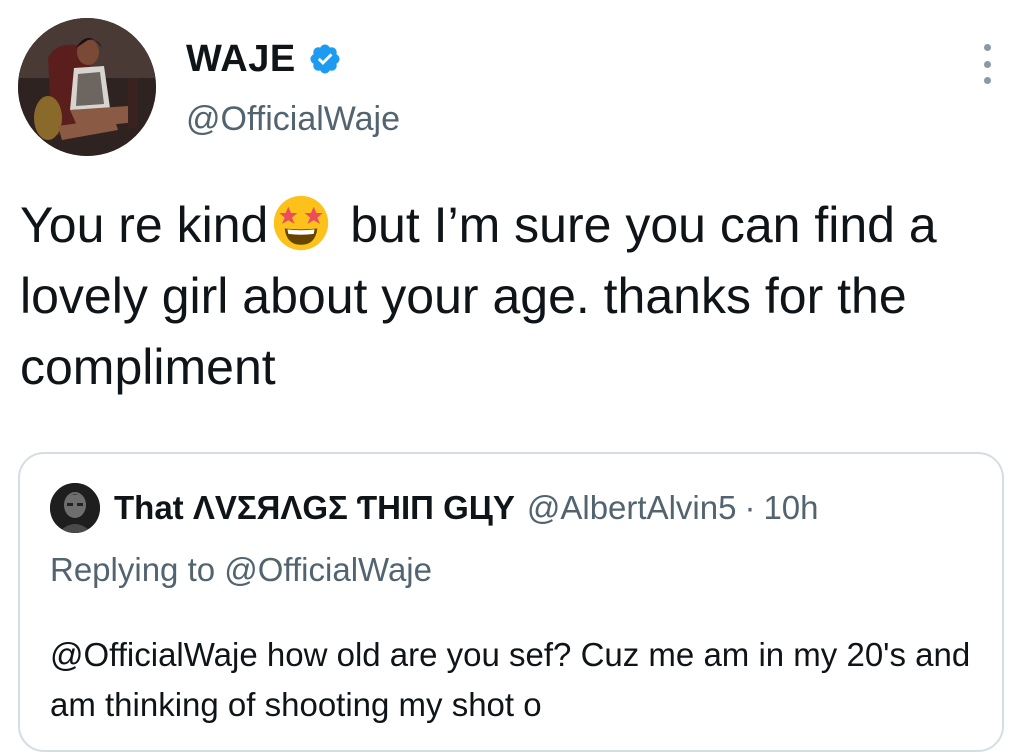 Image resolution: width=1024 pixels, height=752 pixels. I want to click on quoted-author-display-name: That ΛVΣЯΛGΣ ƬHIП GЦY, so click(314, 508).